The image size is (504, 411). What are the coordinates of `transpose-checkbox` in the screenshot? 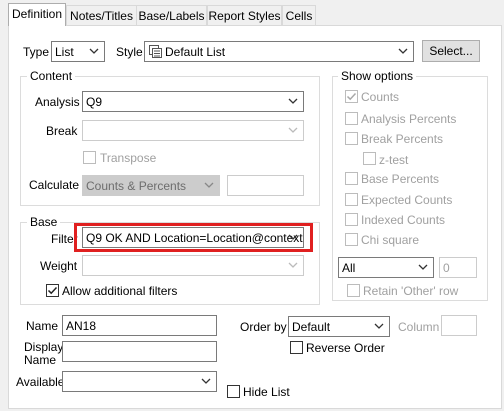 It's located at (89, 157).